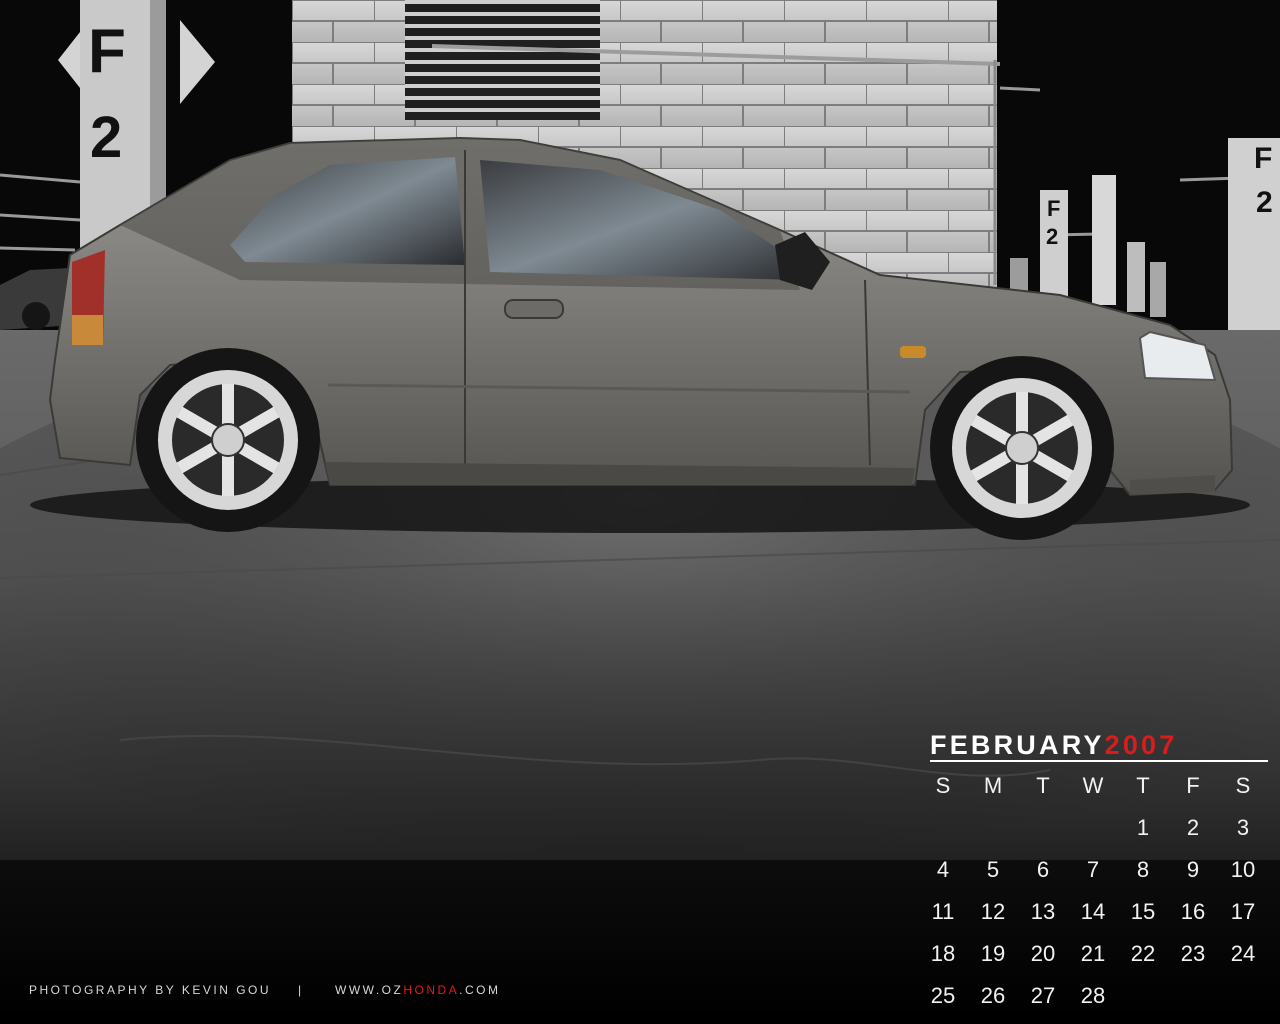 This screenshot has height=1024, width=1280. I want to click on calendar-day: 14, so click(1093, 911).